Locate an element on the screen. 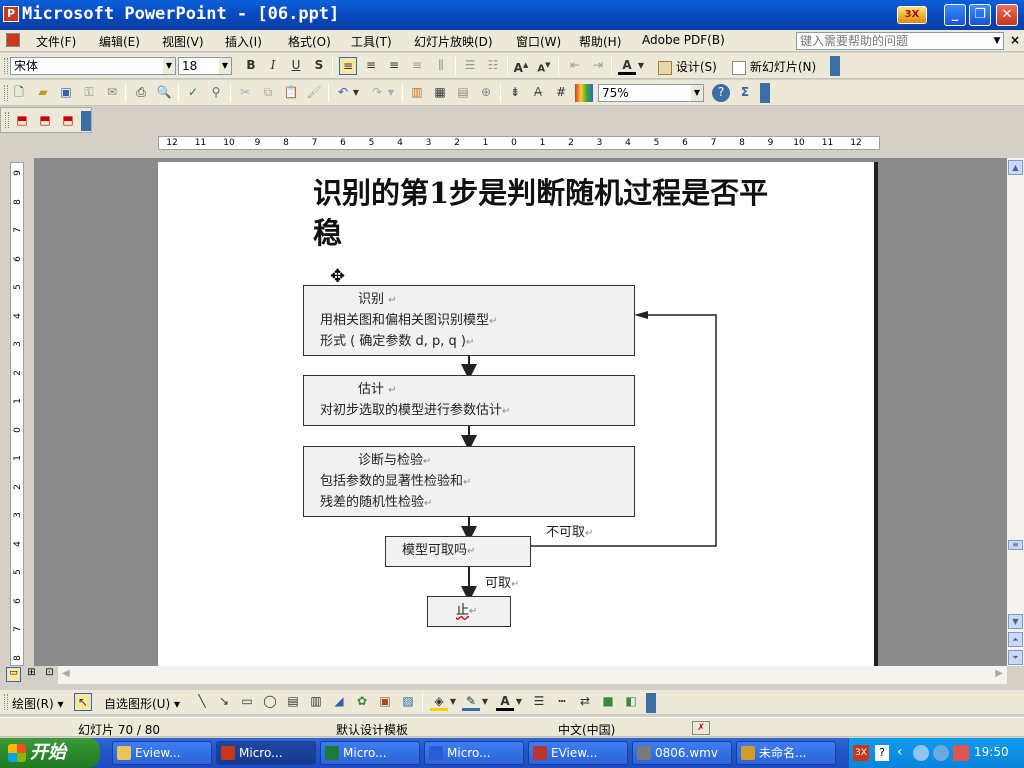 Image resolution: width=1024 pixels, height=768 pixels. pdf-email-icon: ⬒ is located at coordinates (45, 121).